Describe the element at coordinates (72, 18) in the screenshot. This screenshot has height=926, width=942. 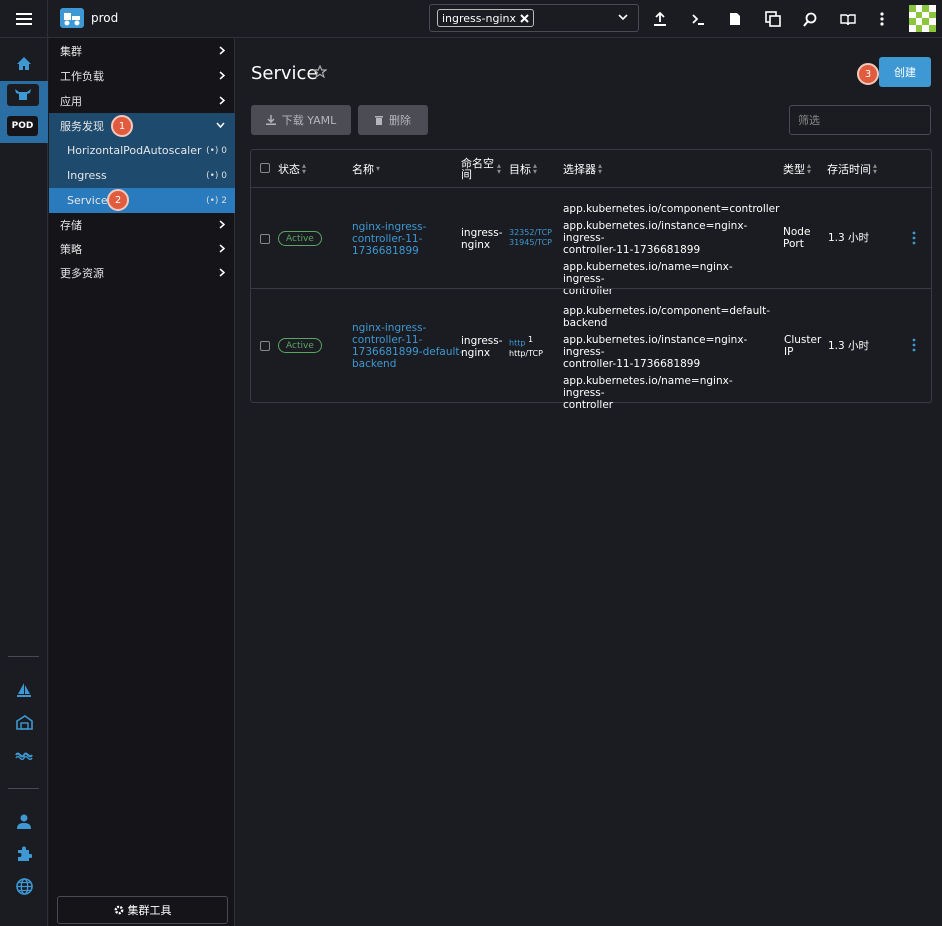
I see `cluster-icon` at that location.